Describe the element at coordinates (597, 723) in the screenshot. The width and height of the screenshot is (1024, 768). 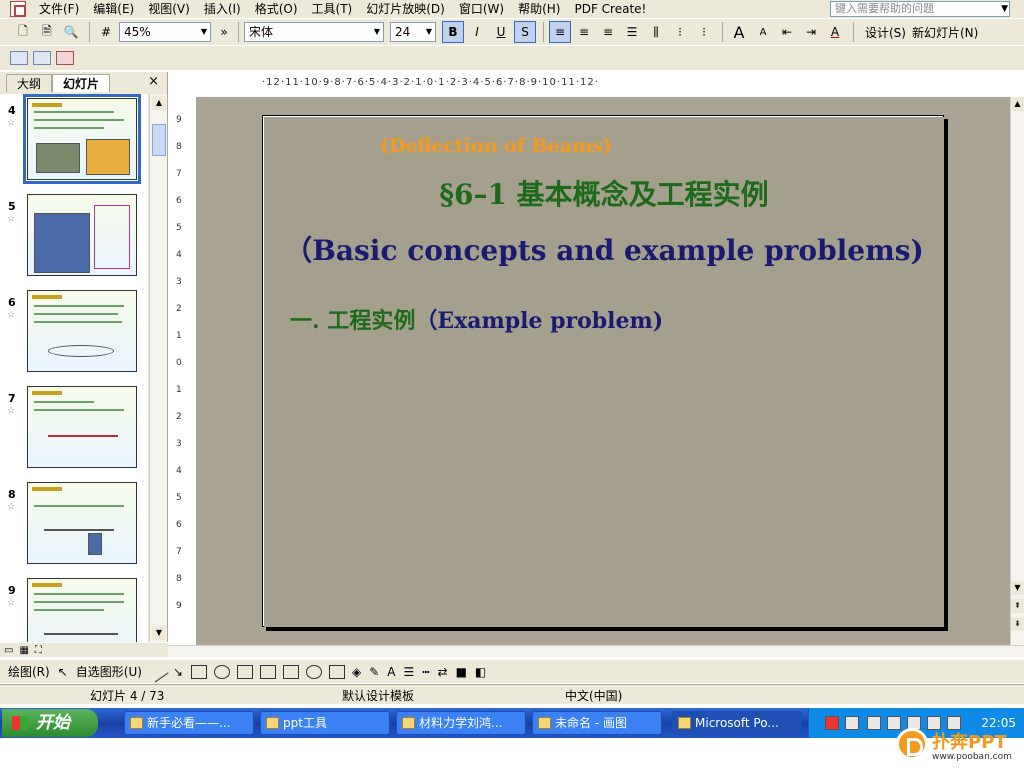
I see `taskbar-task: 未命名 - 画图` at that location.